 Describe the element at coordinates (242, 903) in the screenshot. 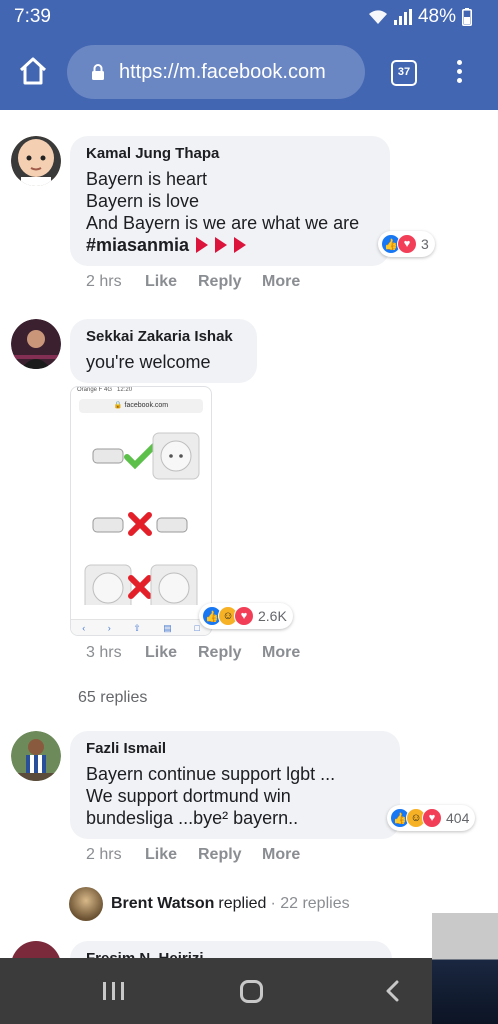

I see `reply-label: replied` at that location.